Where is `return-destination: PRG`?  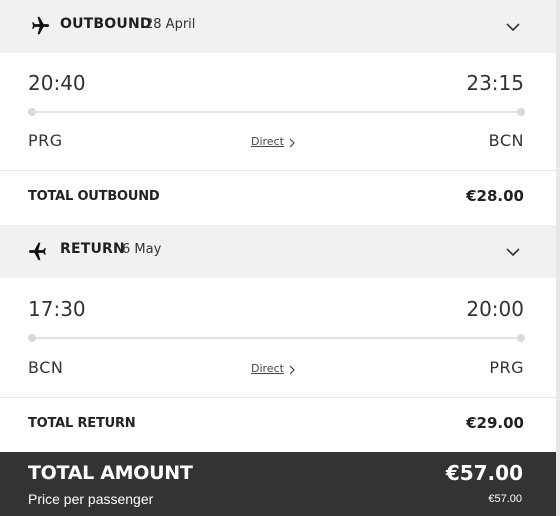 return-destination: PRG is located at coordinates (506, 367).